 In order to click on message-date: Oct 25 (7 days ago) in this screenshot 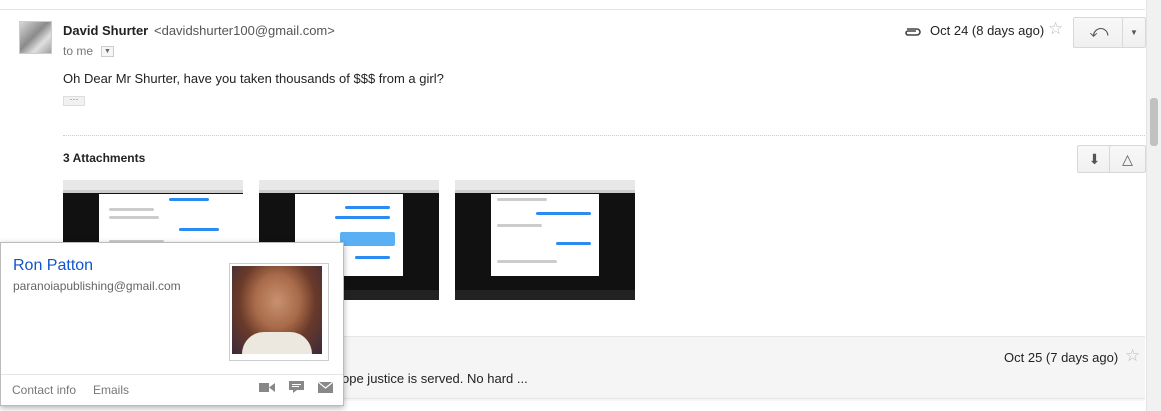, I will do `click(1061, 357)`.